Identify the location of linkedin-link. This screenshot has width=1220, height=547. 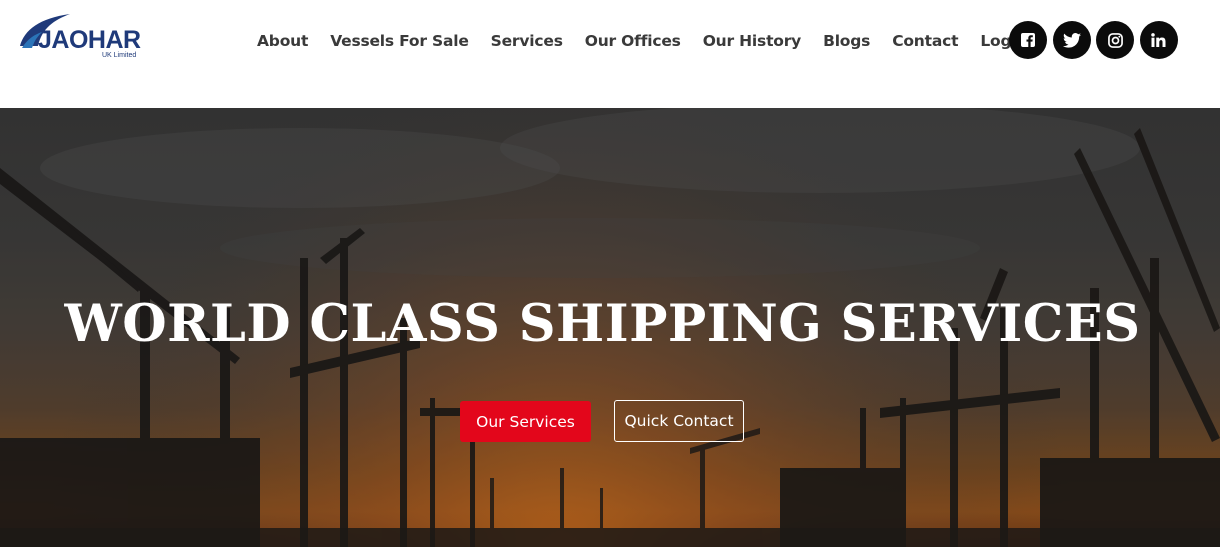
(1158, 40).